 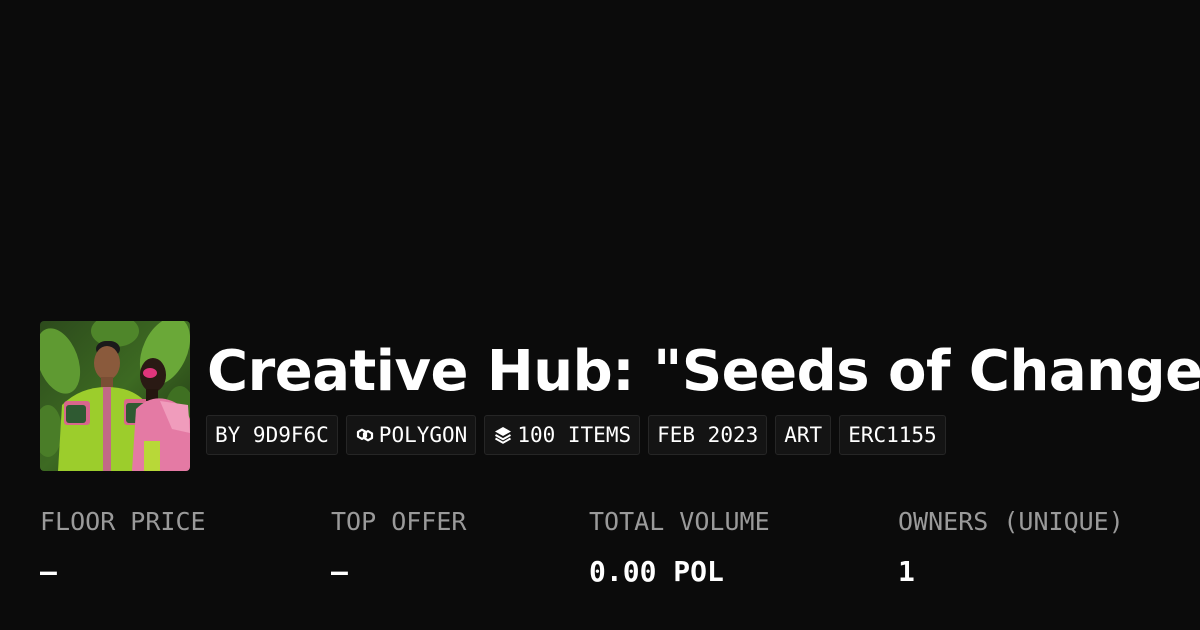 I want to click on stat-value: 1, so click(x=906, y=571).